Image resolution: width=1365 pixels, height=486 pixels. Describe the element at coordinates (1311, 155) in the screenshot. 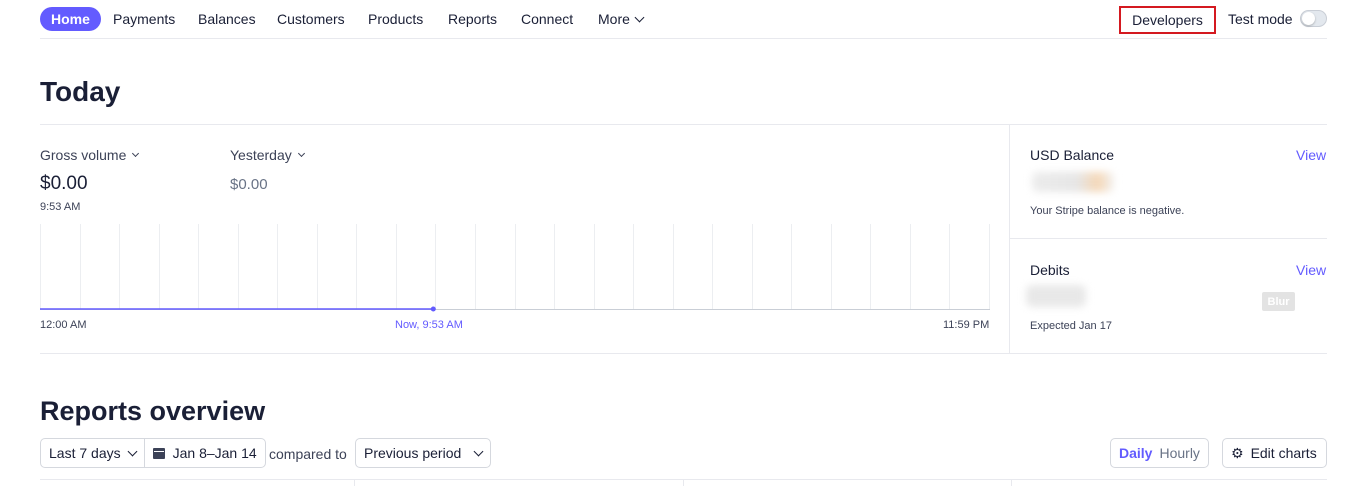

I see `usd-balance-view-link: View` at that location.